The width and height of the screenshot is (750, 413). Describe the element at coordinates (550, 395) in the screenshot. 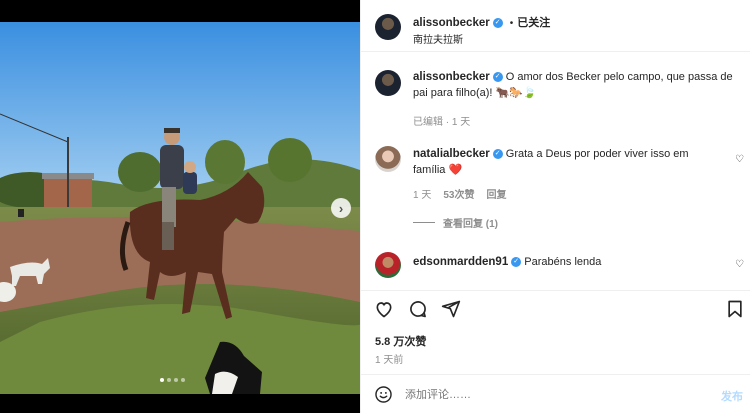

I see `comment-input` at that location.